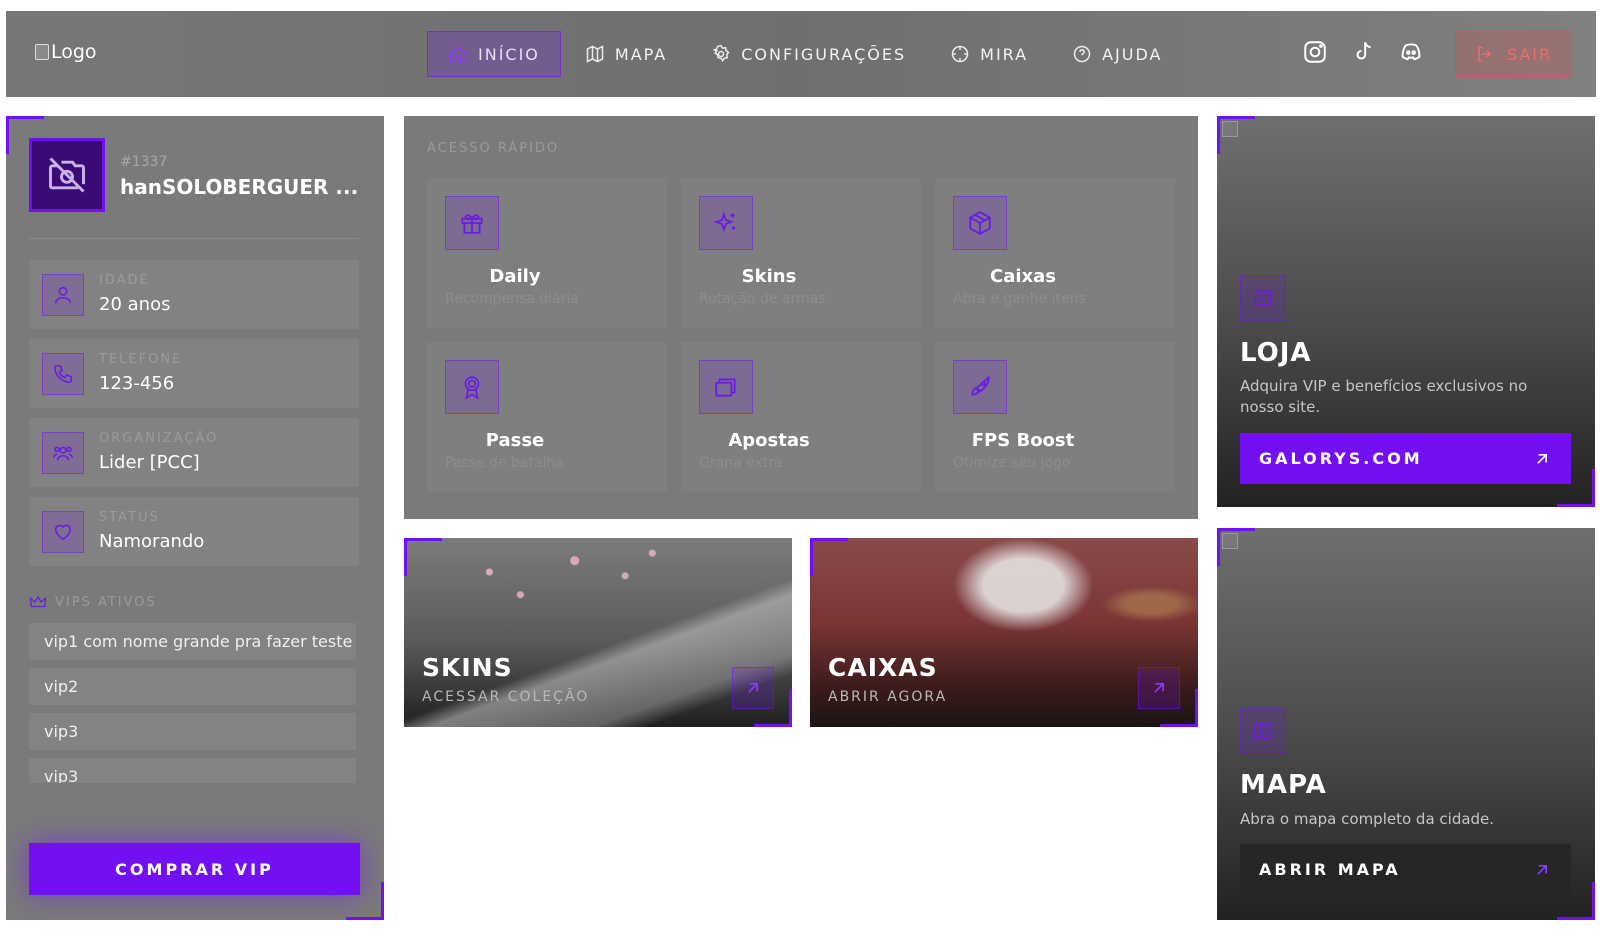 This screenshot has height=937, width=1600. Describe the element at coordinates (801, 417) in the screenshot. I see `quick-item-apostas: Apostas Grana extra` at that location.